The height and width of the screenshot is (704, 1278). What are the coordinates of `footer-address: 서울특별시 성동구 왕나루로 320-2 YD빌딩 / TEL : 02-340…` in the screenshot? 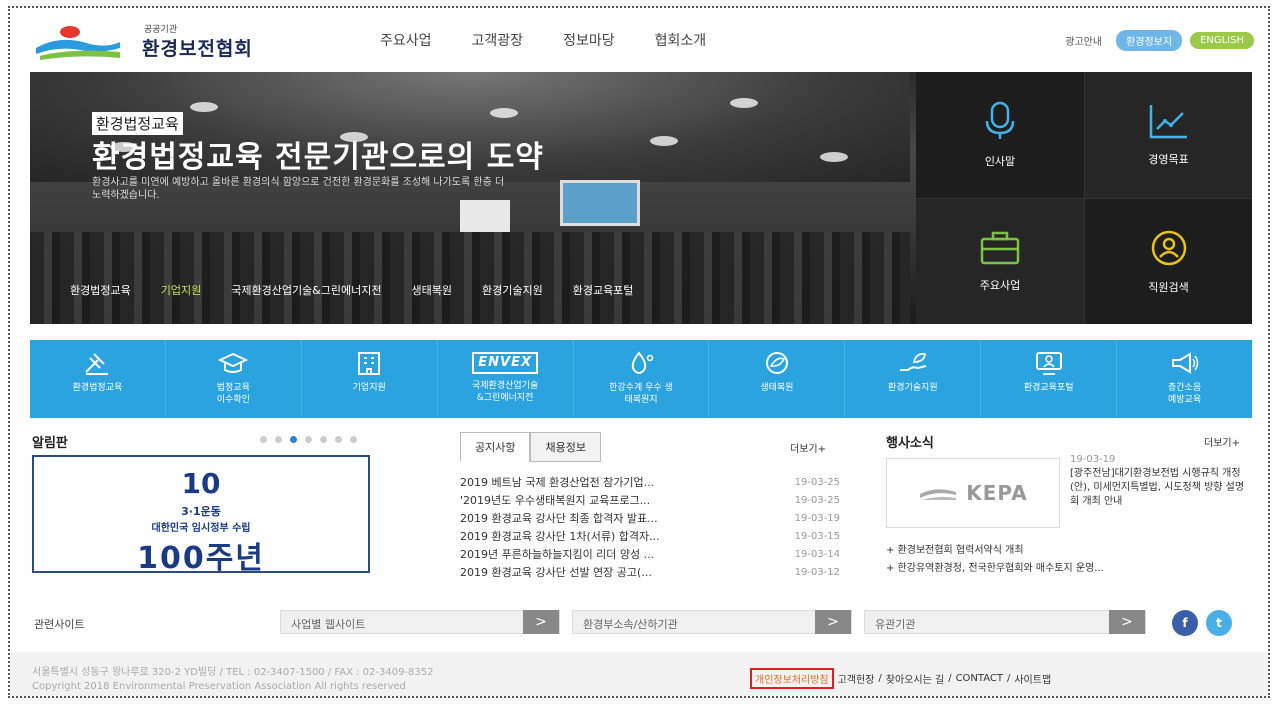 It's located at (233, 679).